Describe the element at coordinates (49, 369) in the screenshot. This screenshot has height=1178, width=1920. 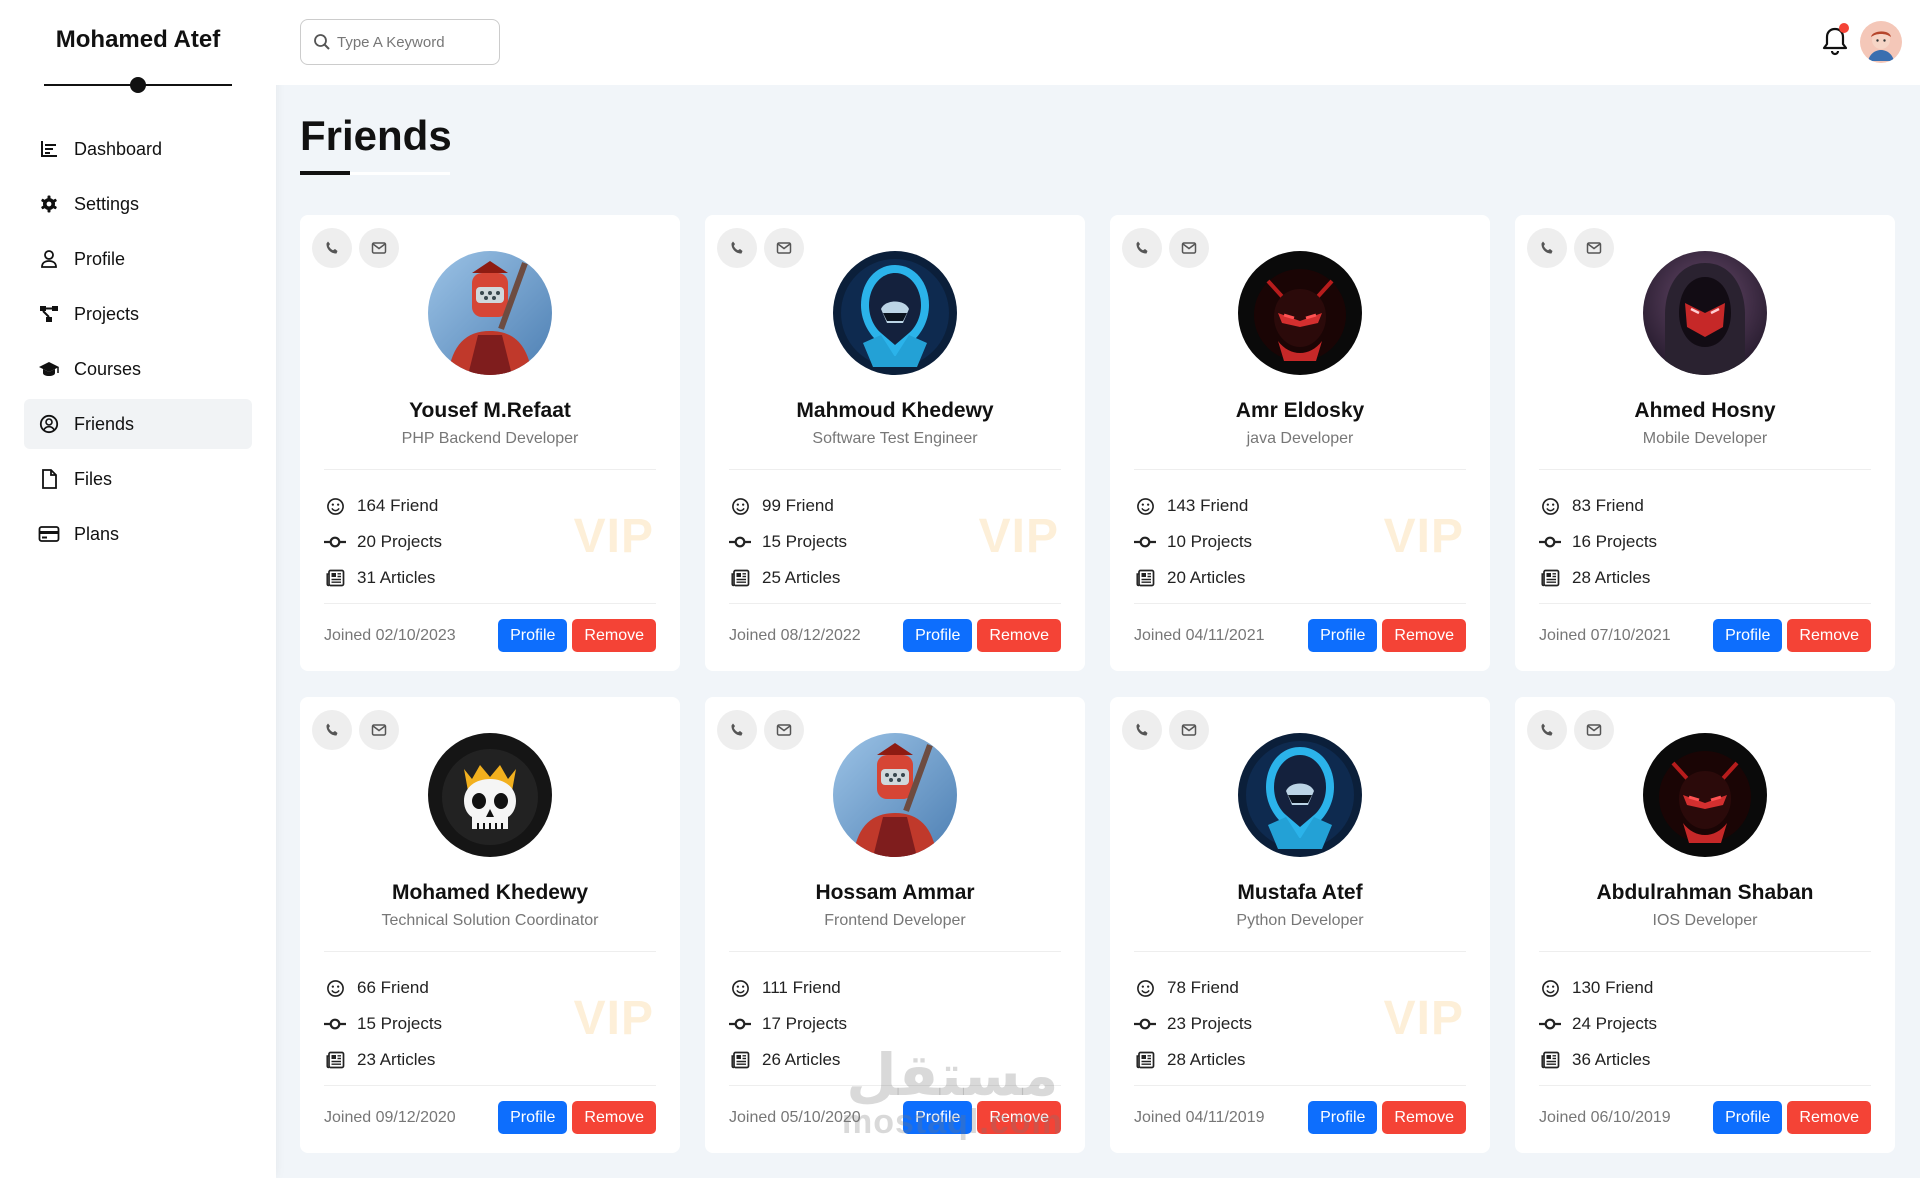
I see `graduation-cap-icon` at that location.